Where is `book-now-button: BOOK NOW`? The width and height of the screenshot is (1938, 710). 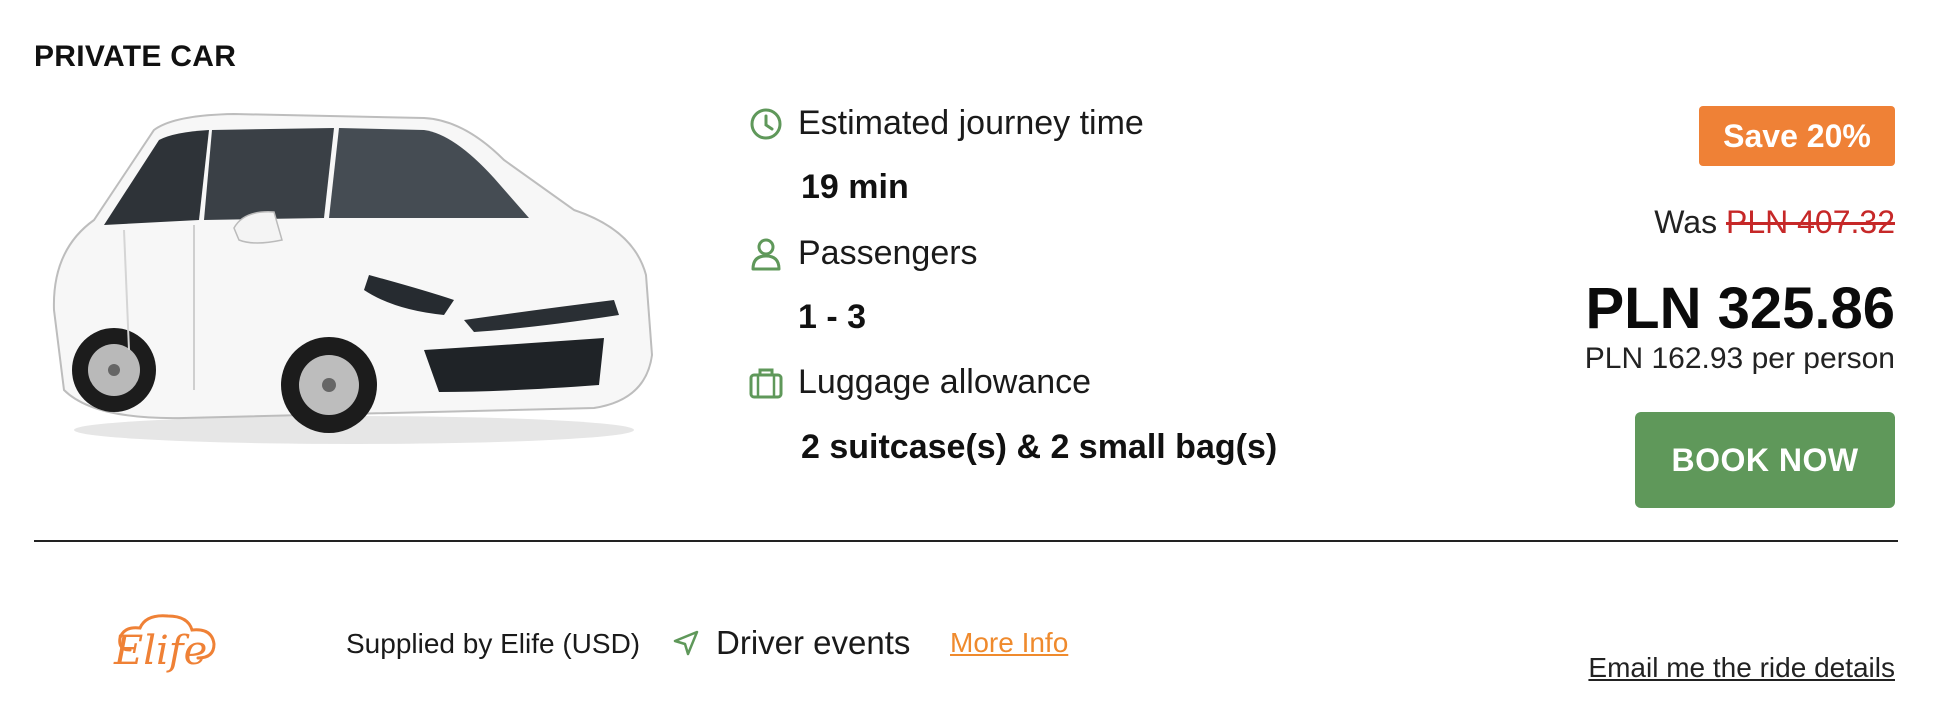 book-now-button: BOOK NOW is located at coordinates (1765, 460).